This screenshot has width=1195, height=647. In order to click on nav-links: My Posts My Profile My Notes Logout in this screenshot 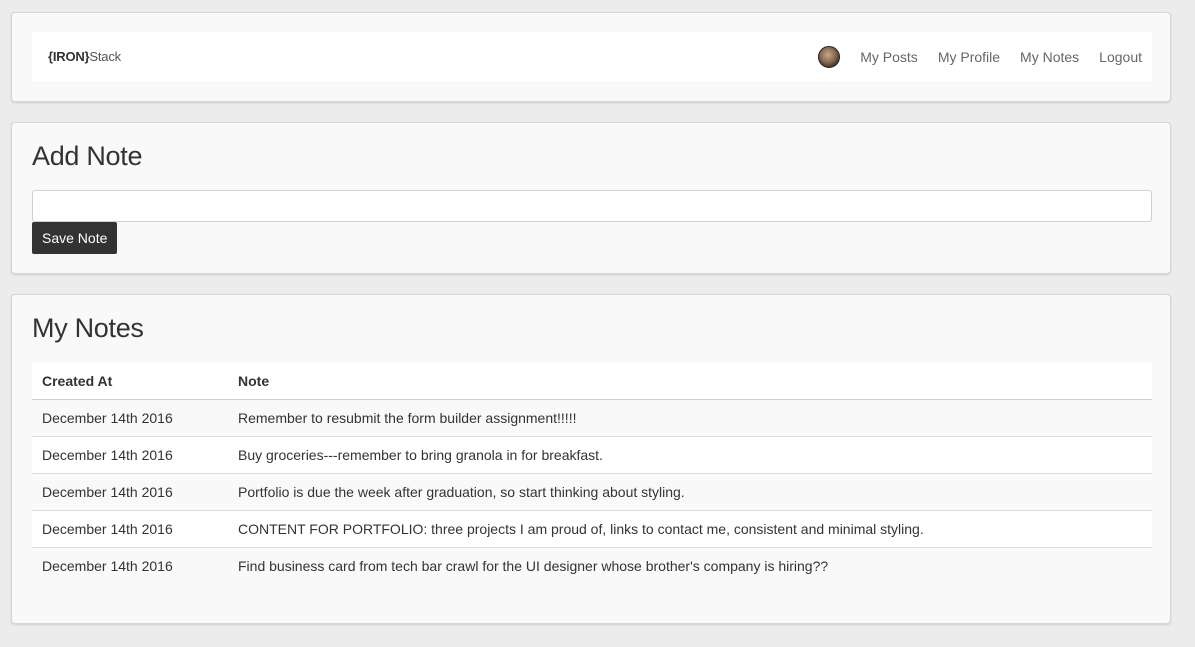, I will do `click(980, 56)`.